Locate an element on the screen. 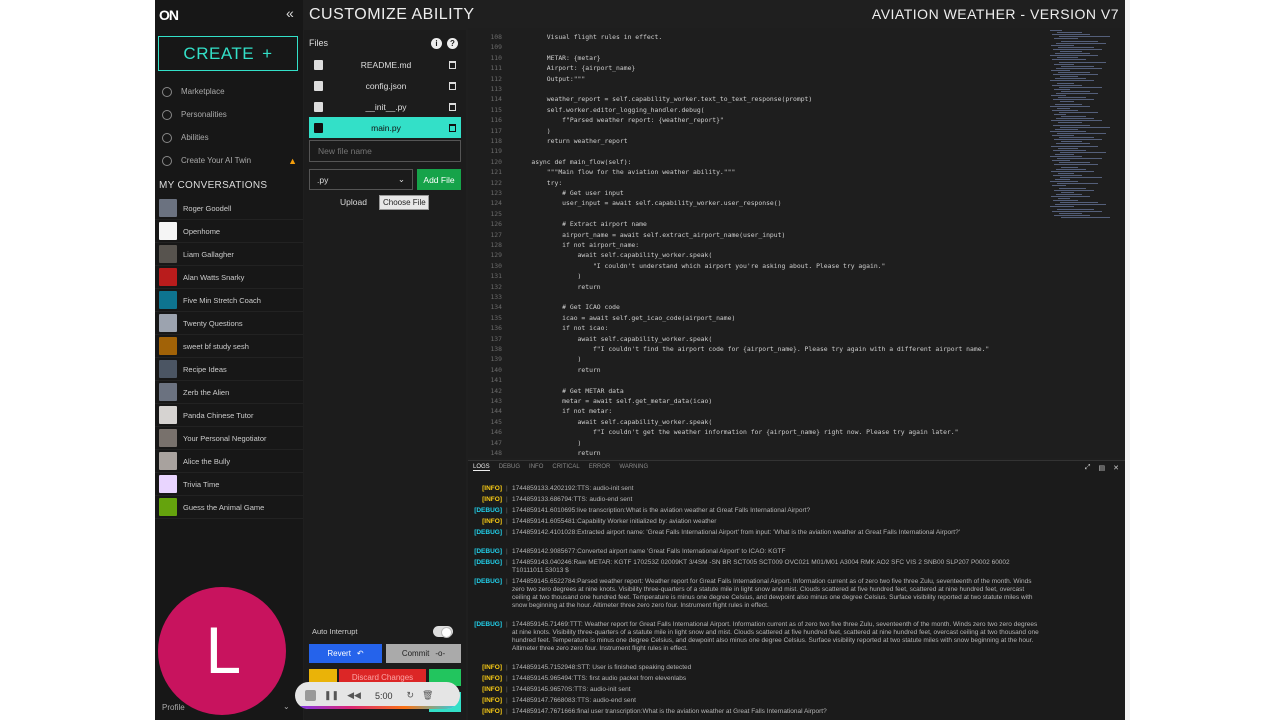 The width and height of the screenshot is (1280, 720). extension-select: .py ⌄ is located at coordinates (361, 179).